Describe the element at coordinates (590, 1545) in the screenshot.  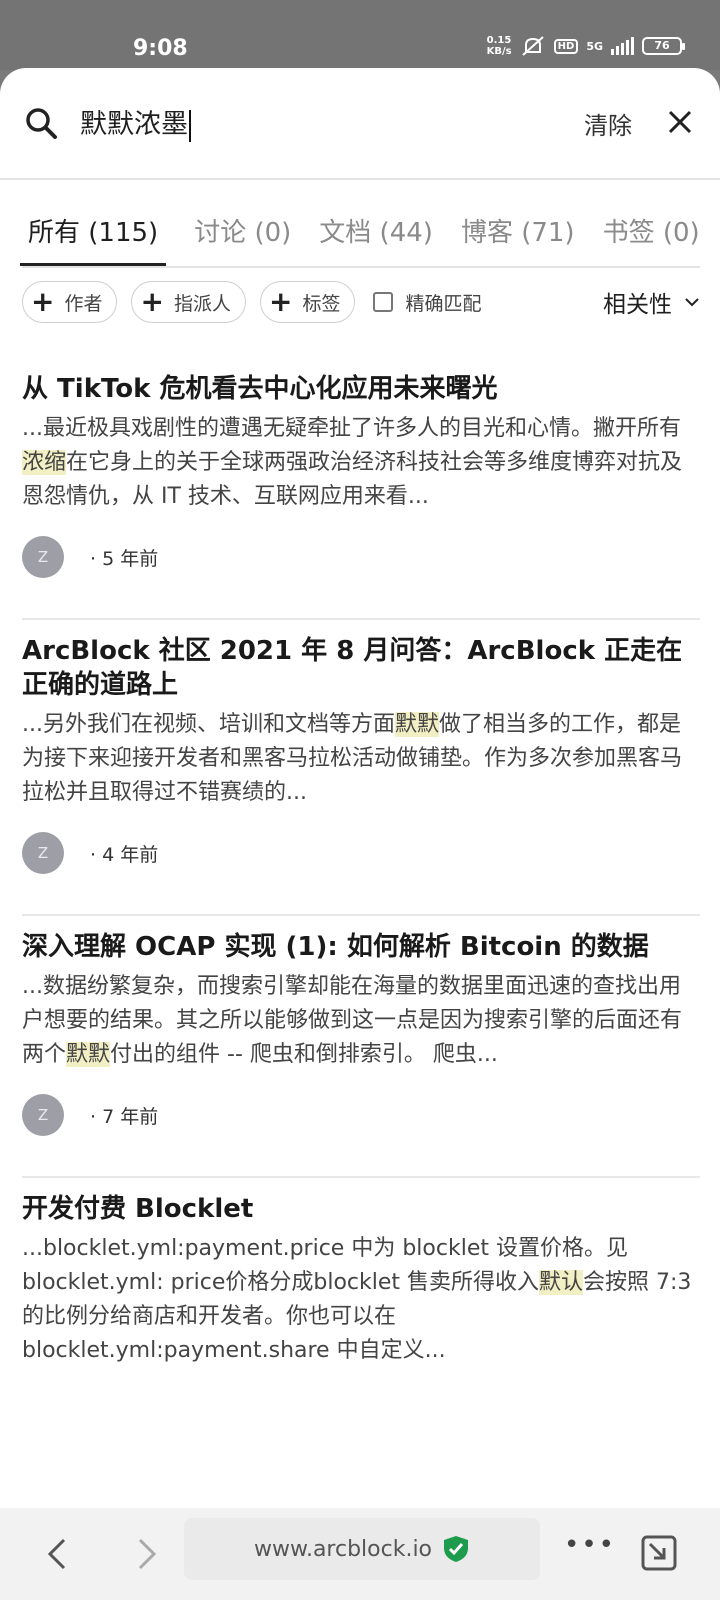
I see `more-menu-icon: •••` at that location.